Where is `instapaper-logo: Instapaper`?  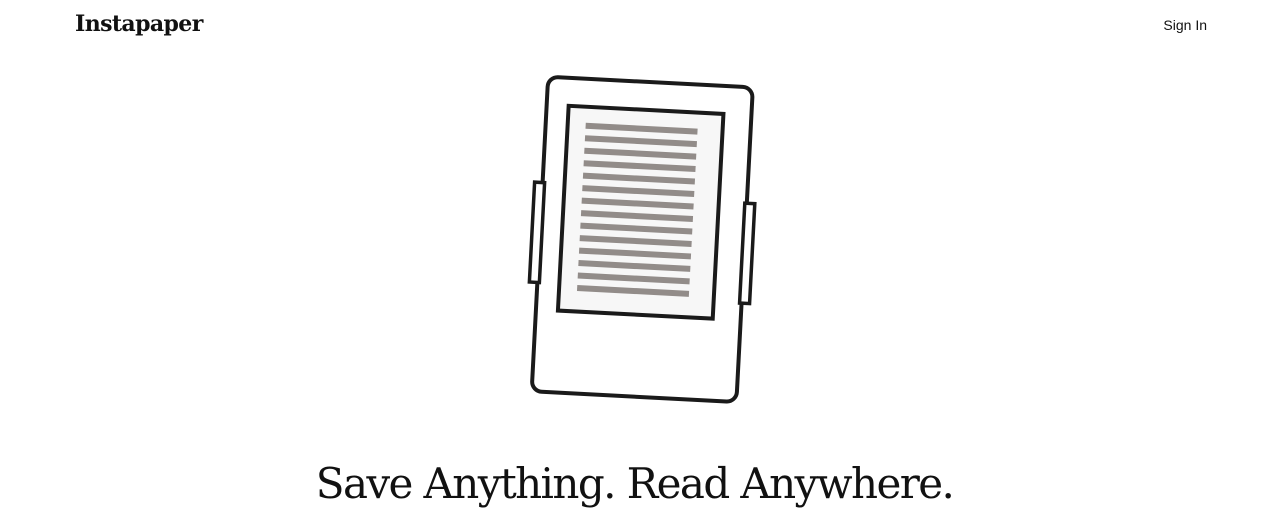 instapaper-logo: Instapaper is located at coordinates (139, 24).